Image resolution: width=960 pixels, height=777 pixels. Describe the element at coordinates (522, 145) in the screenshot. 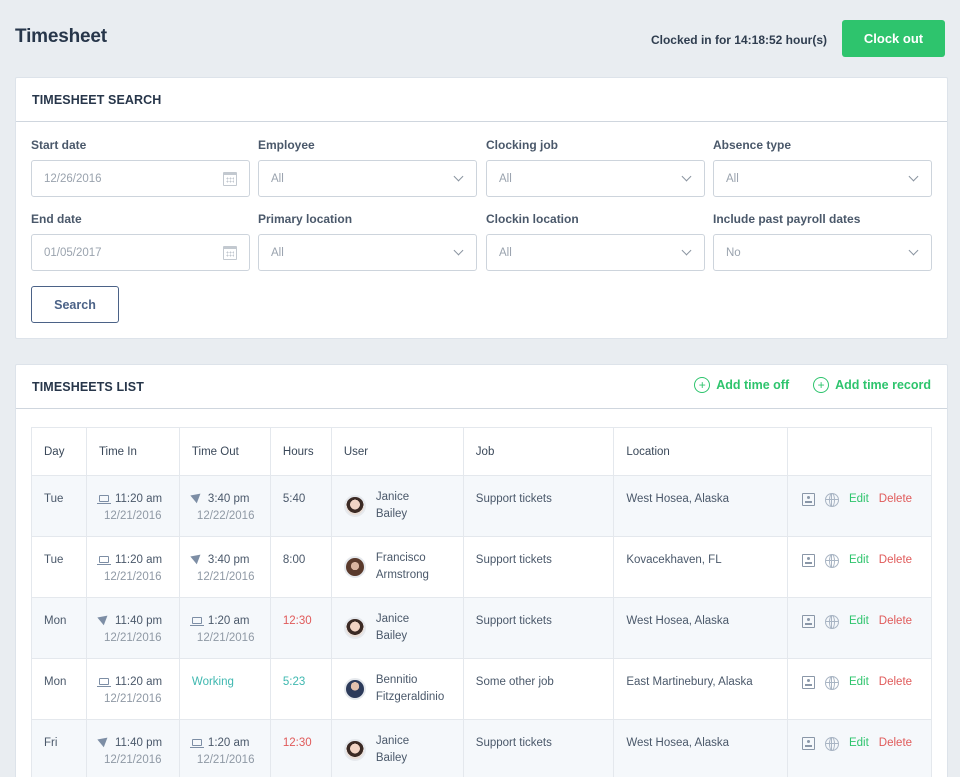

I see `clocking-job-label: Clocking job` at that location.